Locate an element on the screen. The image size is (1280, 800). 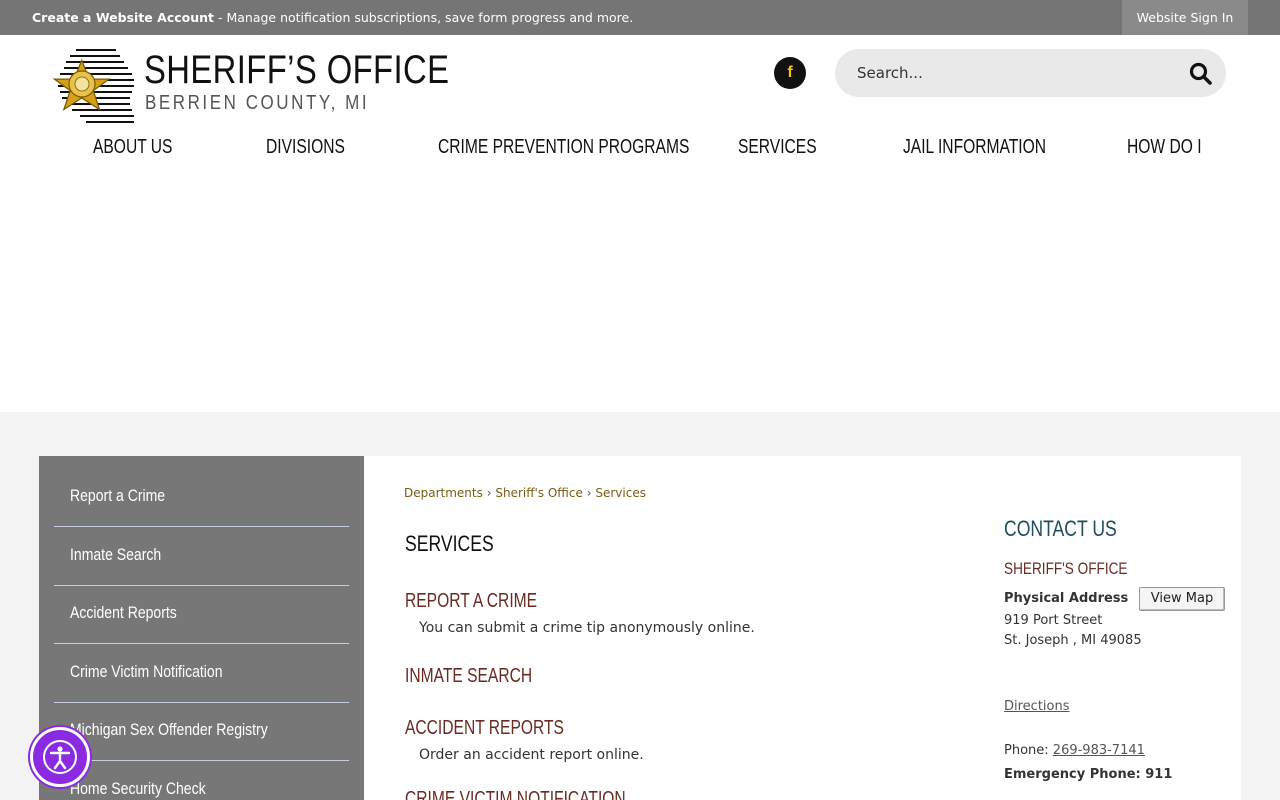
service-inmate-search-link: INMATE SEARCH is located at coordinates (468, 676).